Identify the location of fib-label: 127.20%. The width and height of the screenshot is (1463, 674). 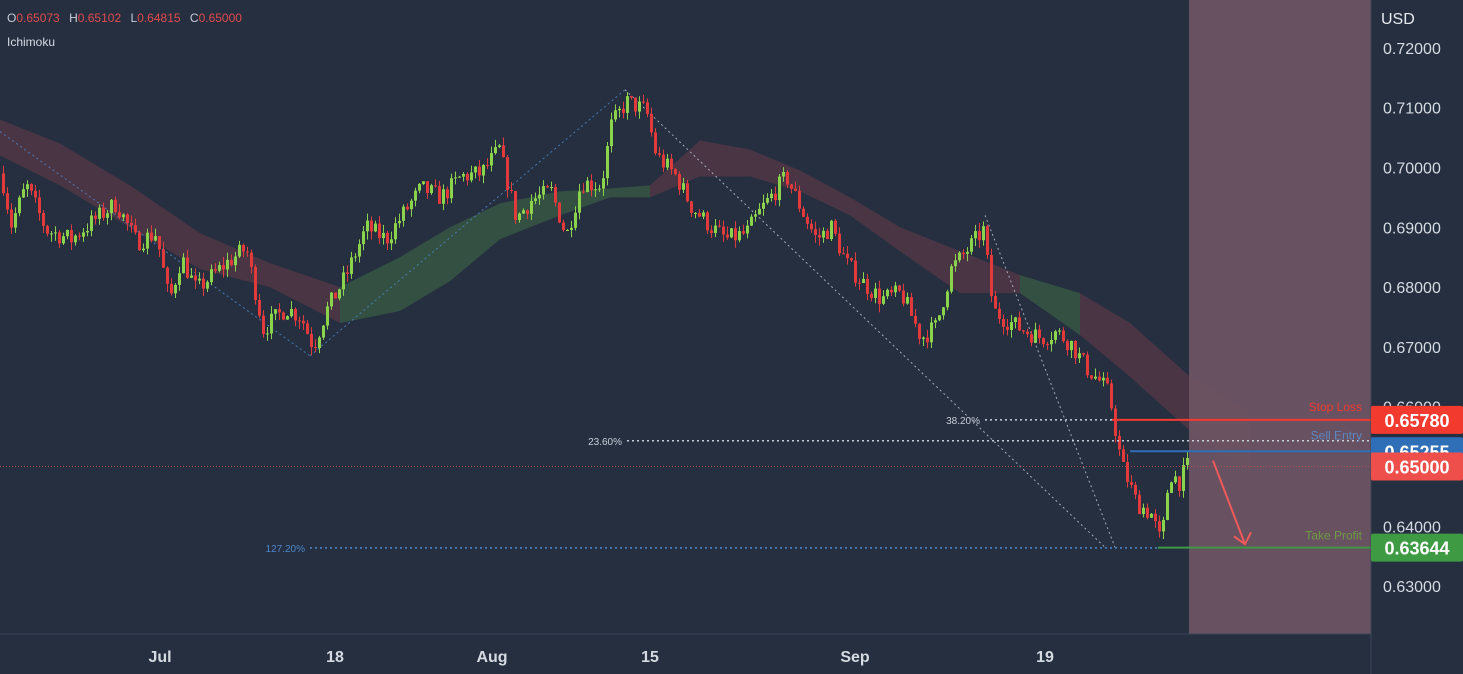
(286, 549).